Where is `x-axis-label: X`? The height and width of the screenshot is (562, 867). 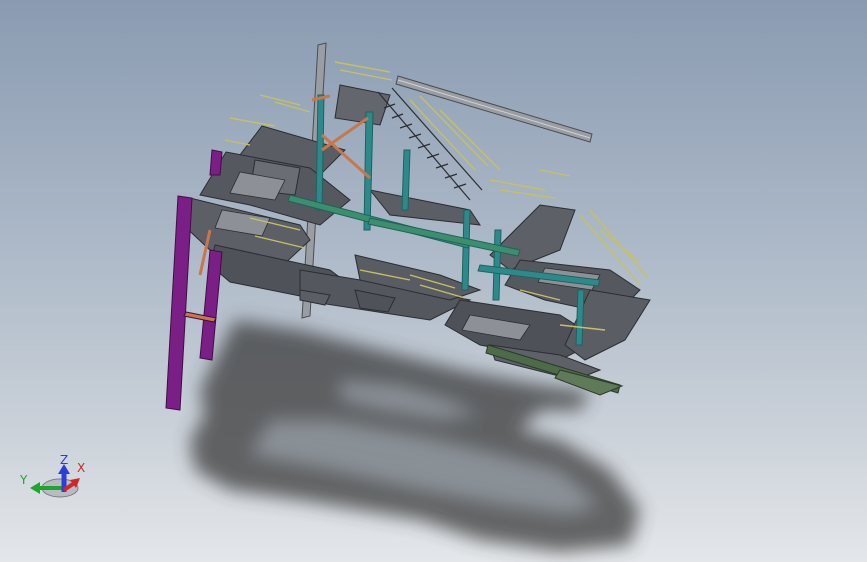 x-axis-label: X is located at coordinates (81, 468).